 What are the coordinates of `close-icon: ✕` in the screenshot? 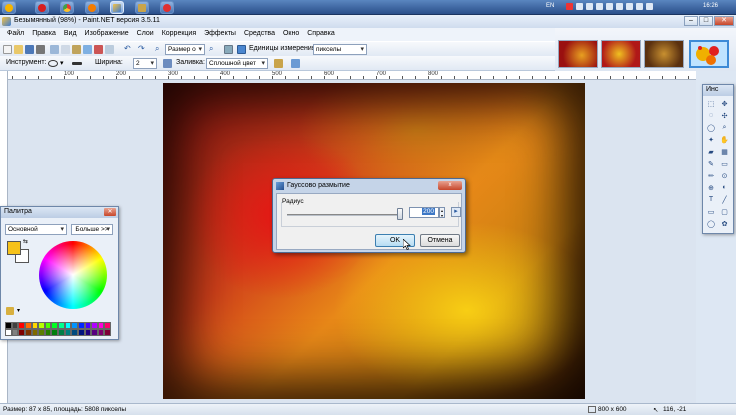 It's located at (110, 212).